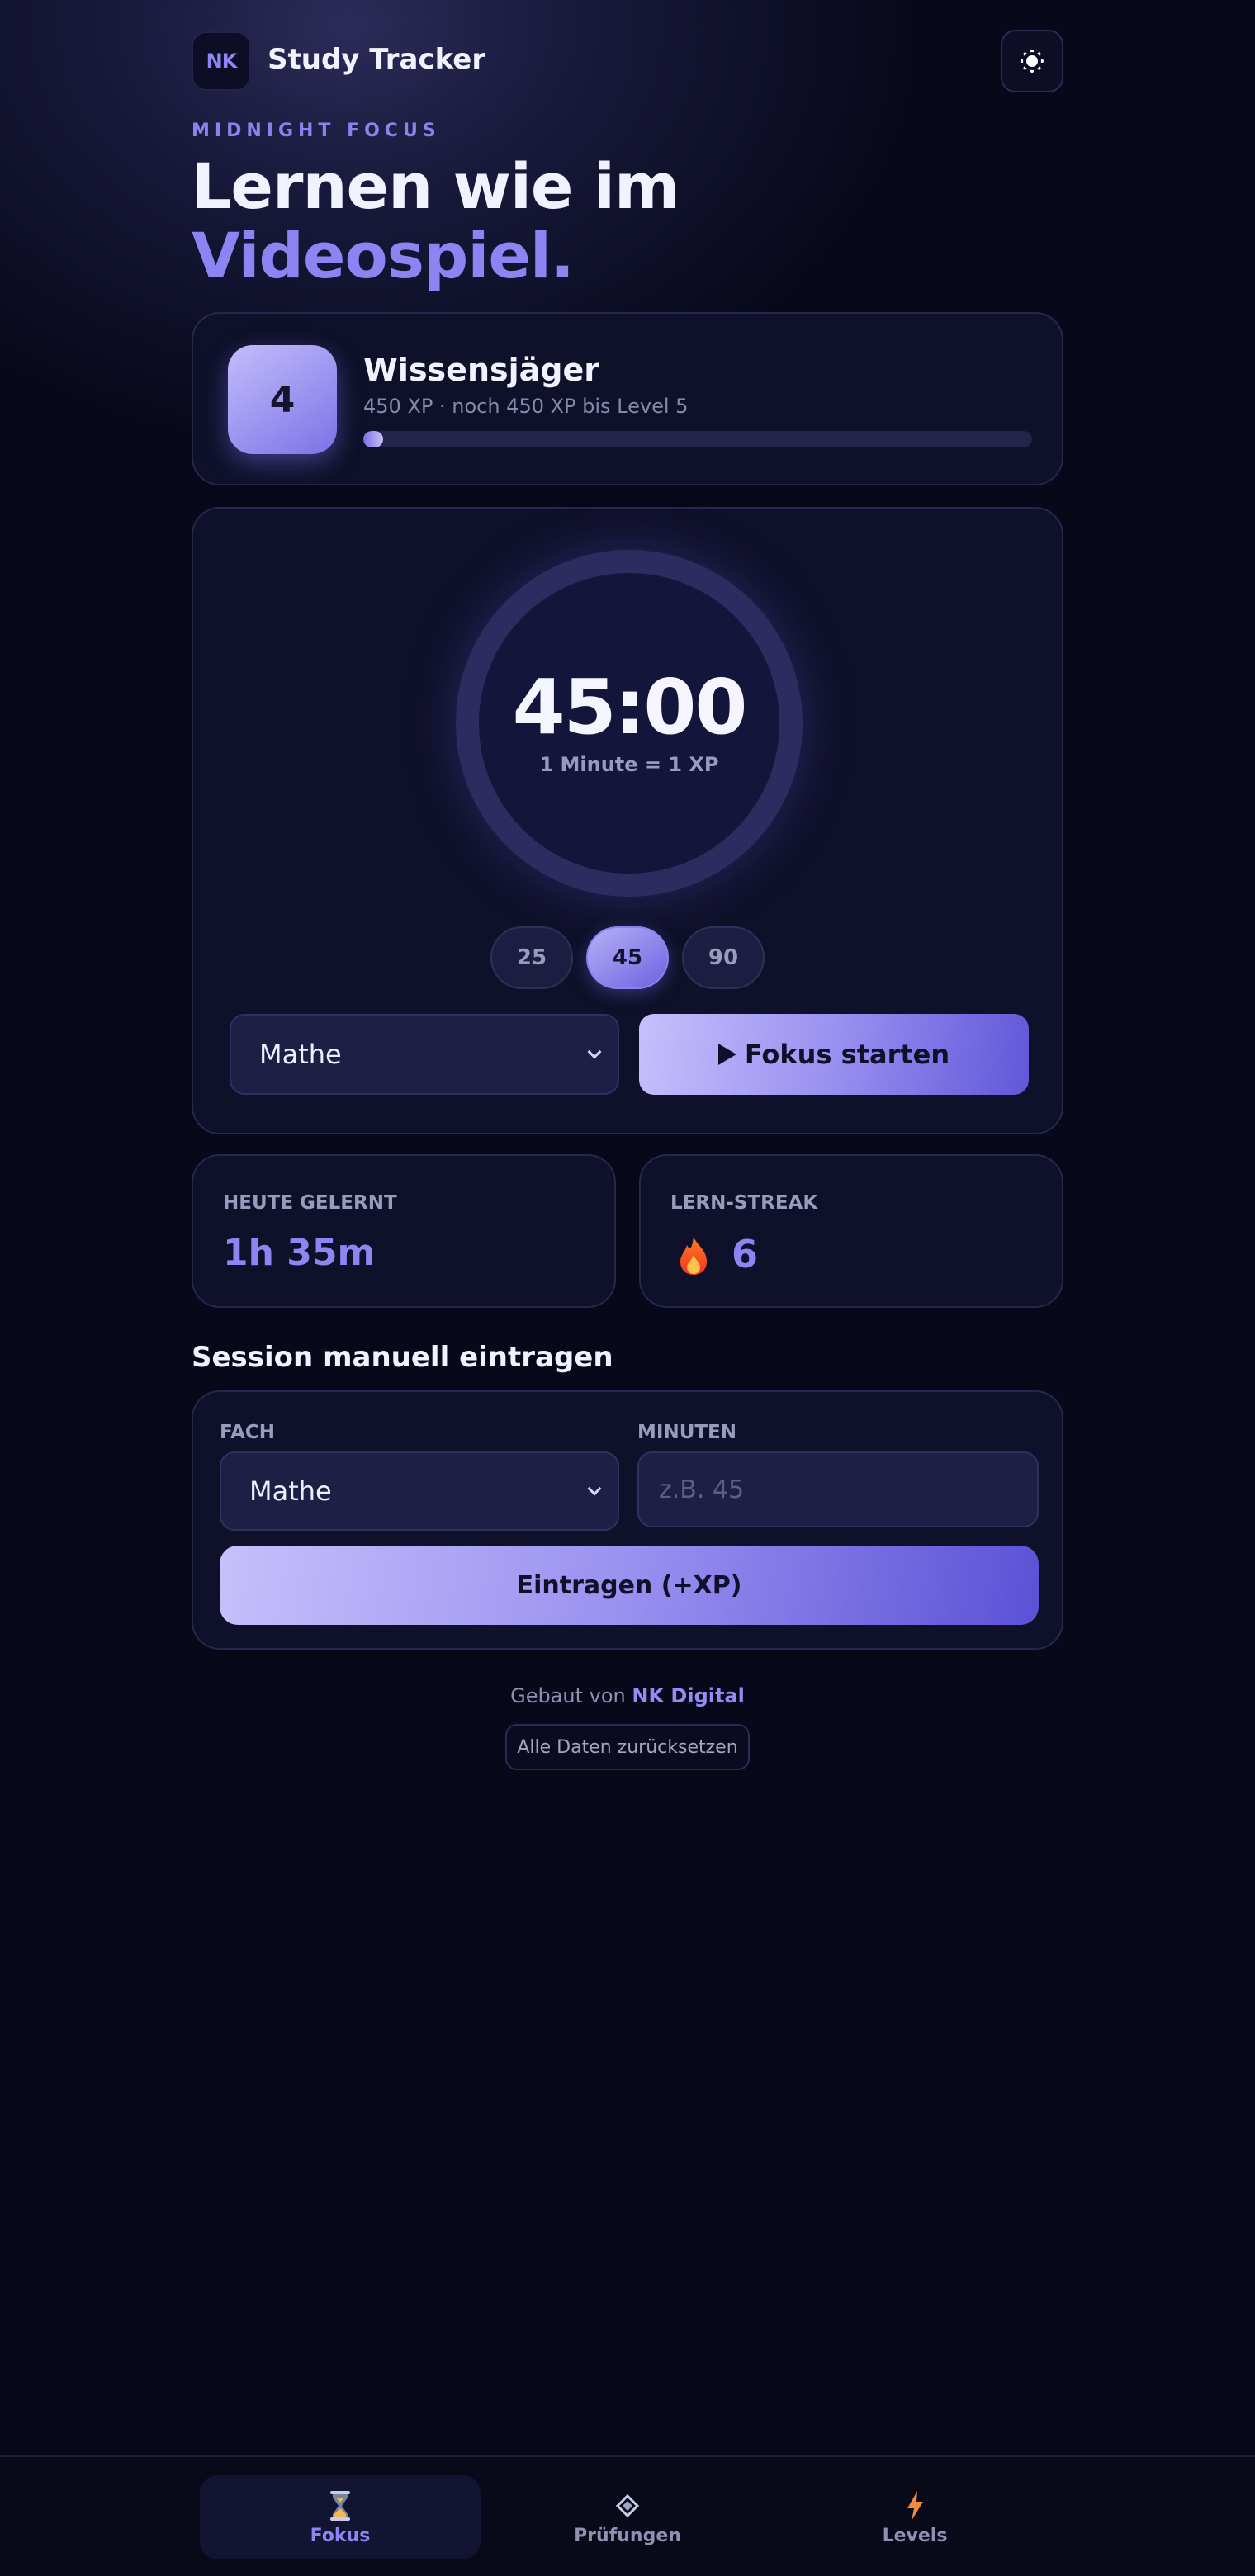 The width and height of the screenshot is (1255, 2576). Describe the element at coordinates (341, 2535) in the screenshot. I see `nav-label-fokus: Fokus` at that location.